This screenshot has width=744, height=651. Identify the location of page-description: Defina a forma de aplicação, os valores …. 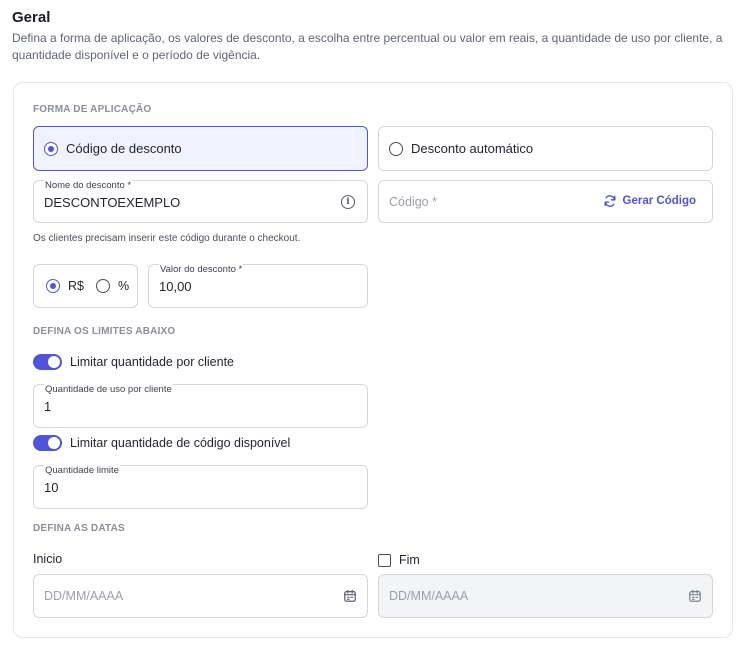
(367, 46).